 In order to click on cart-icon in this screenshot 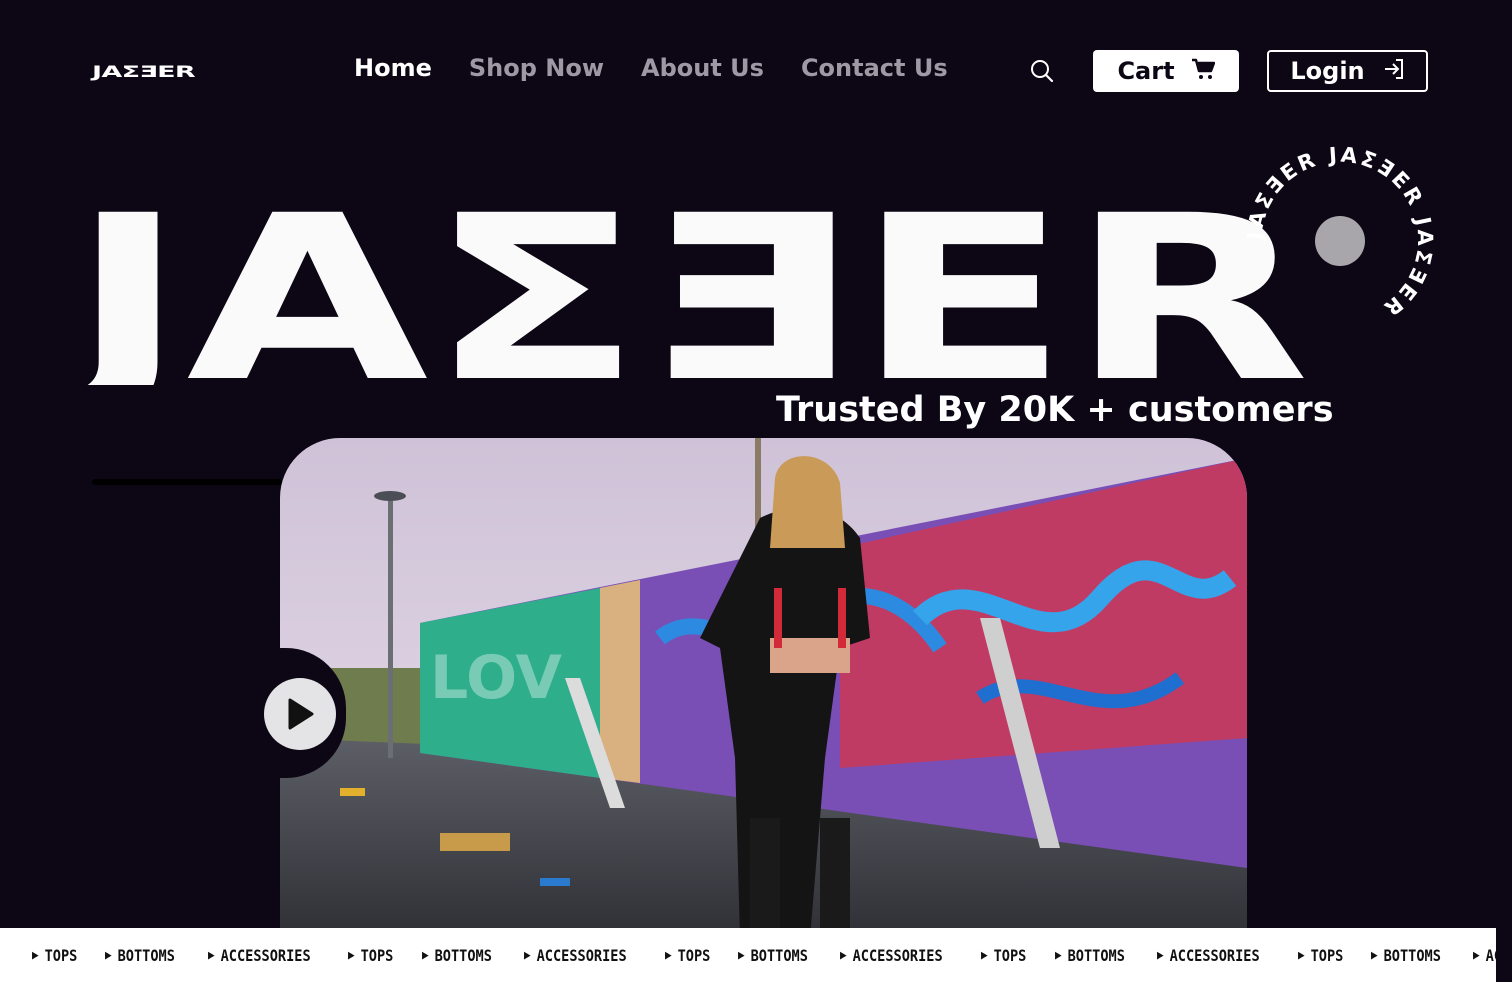, I will do `click(1203, 71)`.